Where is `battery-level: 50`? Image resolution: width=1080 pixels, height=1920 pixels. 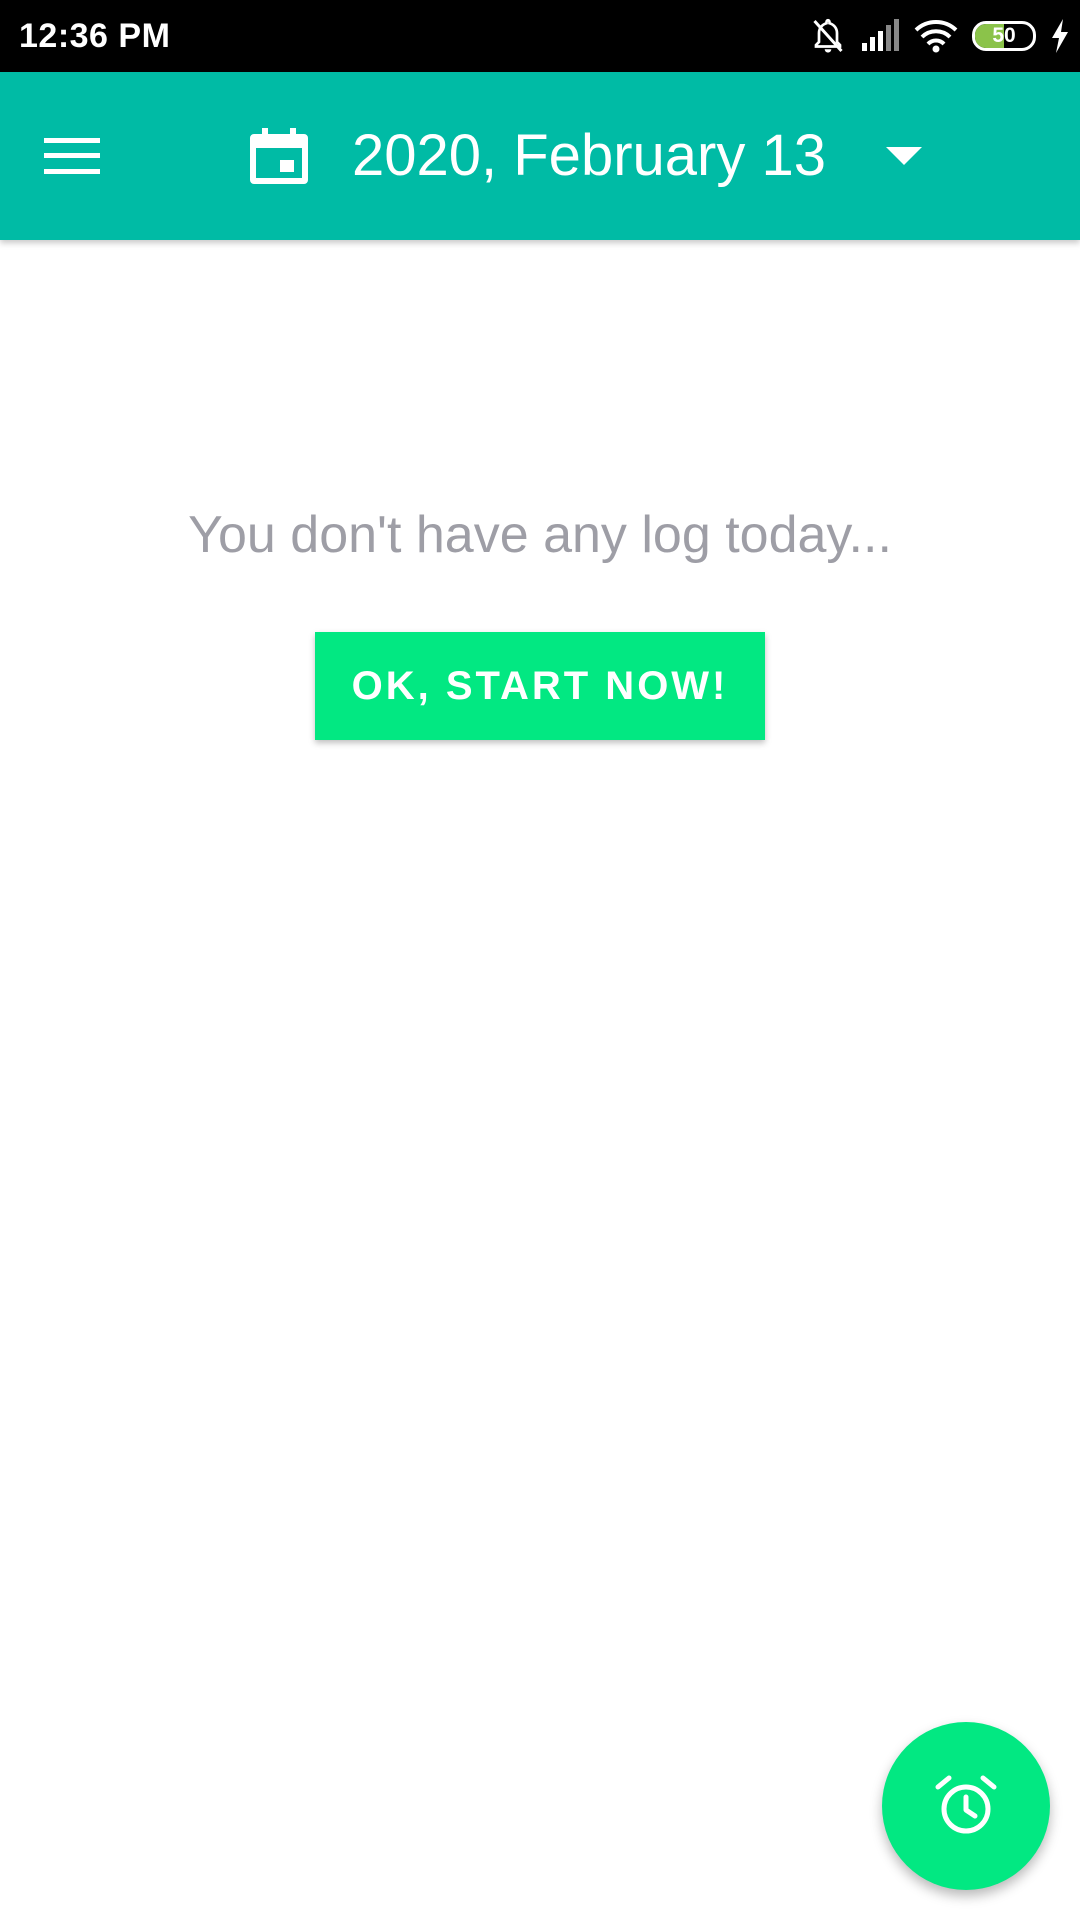
battery-level: 50 is located at coordinates (1004, 35).